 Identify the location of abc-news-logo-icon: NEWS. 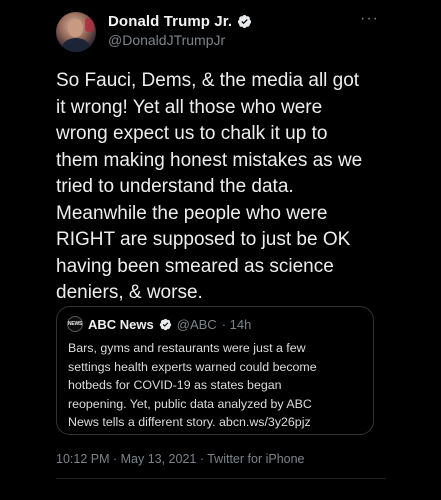
(75, 324).